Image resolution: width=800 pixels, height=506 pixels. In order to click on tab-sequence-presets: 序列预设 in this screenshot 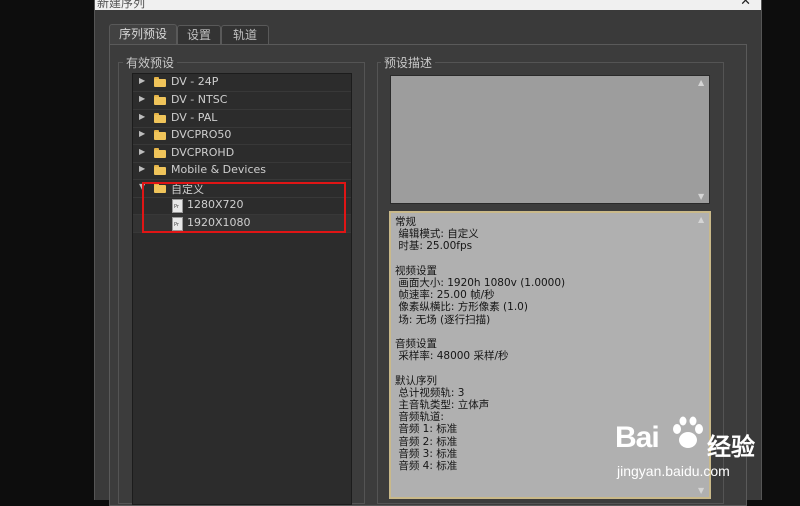, I will do `click(143, 34)`.